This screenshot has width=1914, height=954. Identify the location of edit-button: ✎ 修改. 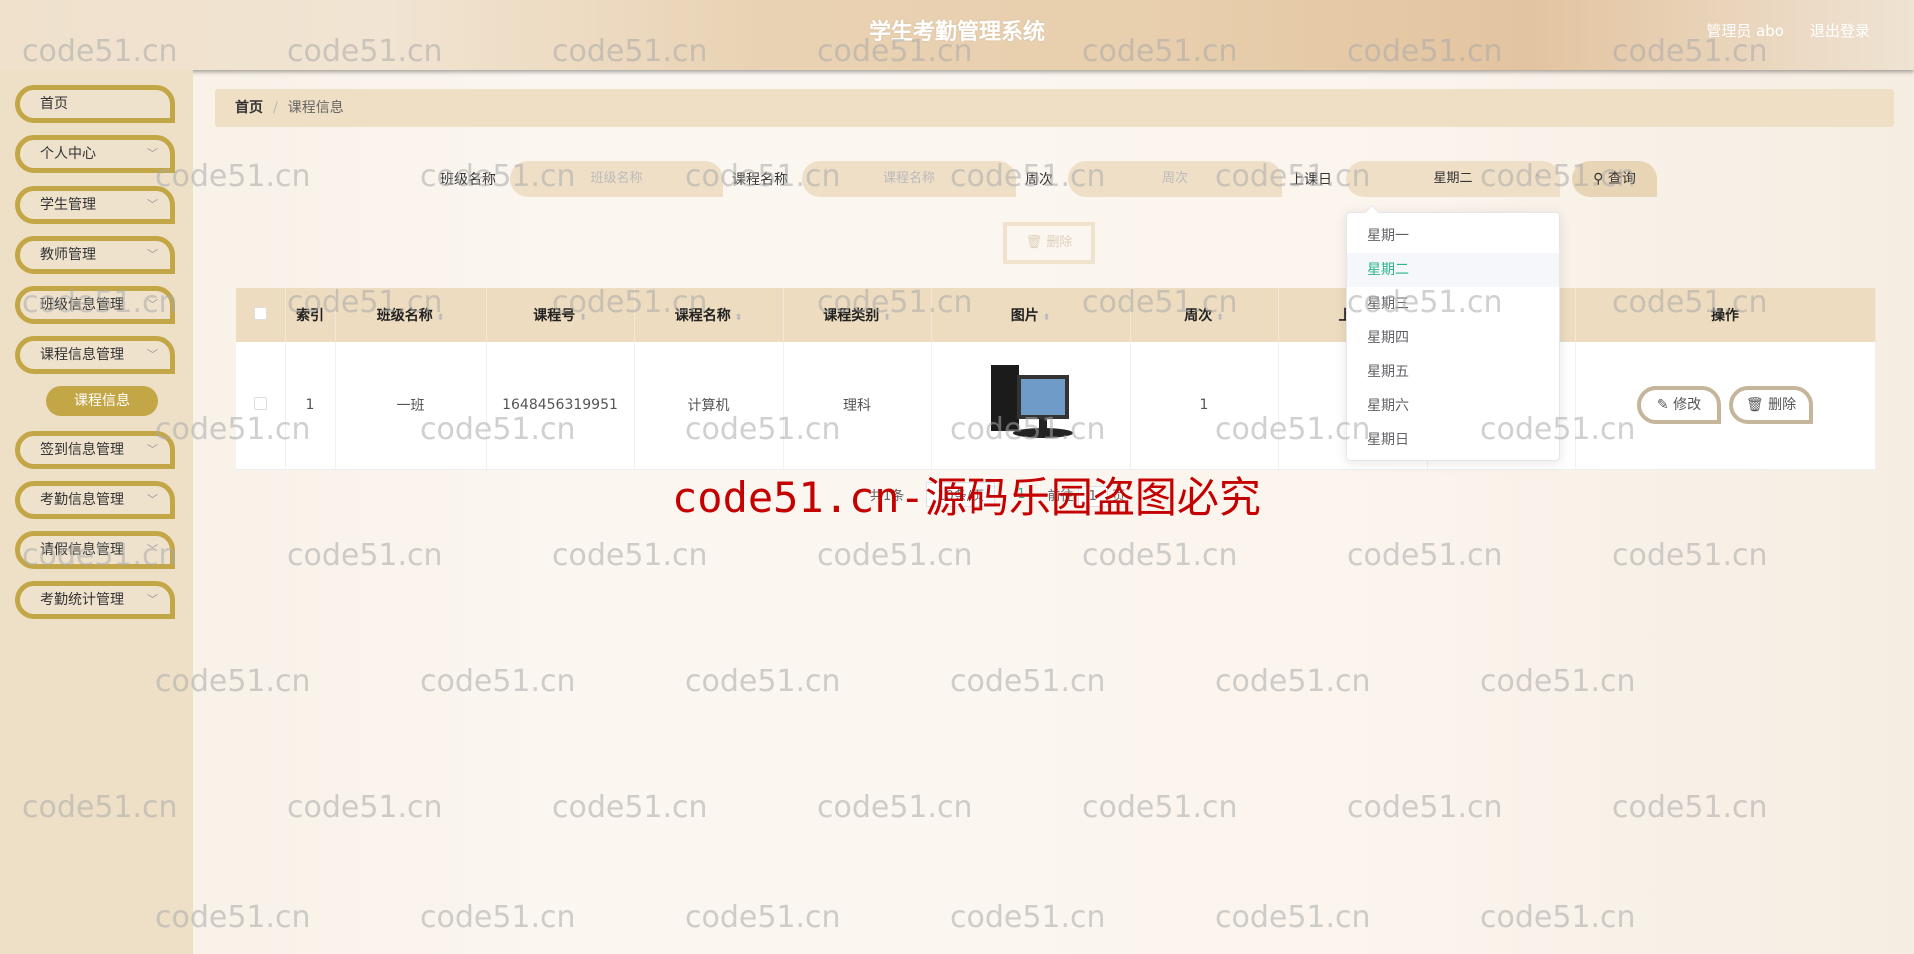
(1679, 405).